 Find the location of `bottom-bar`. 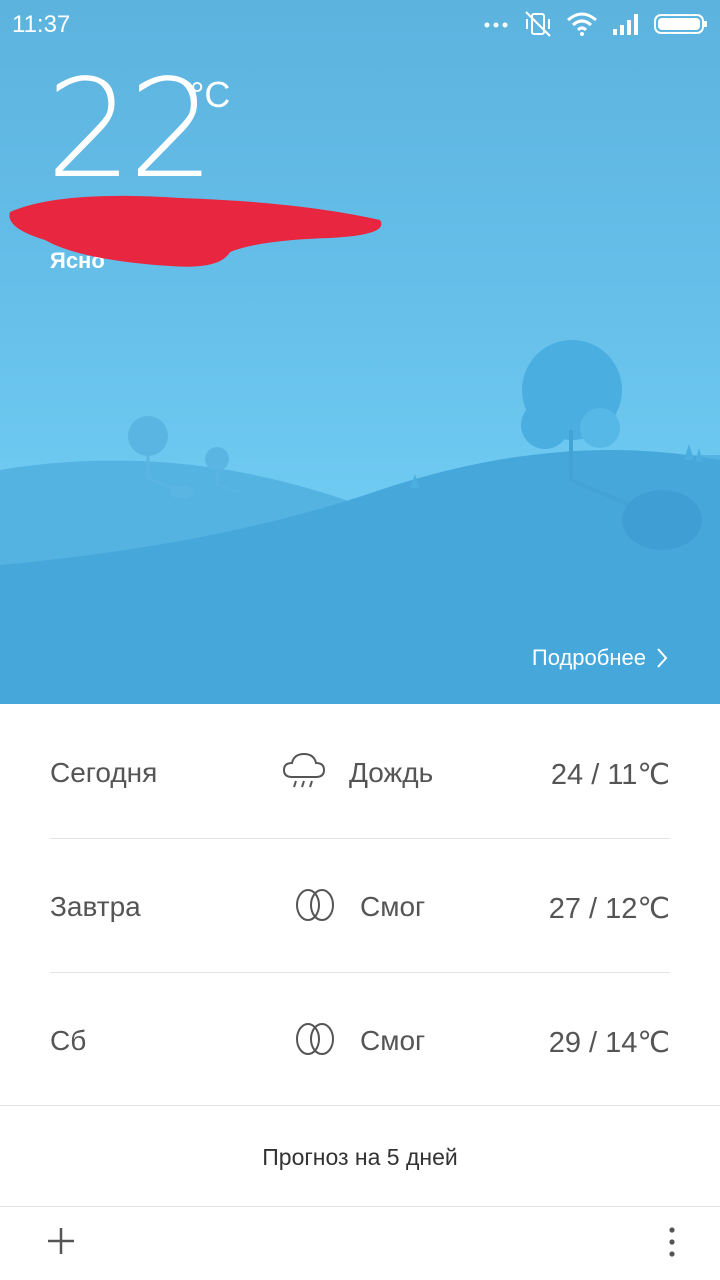

bottom-bar is located at coordinates (360, 1243).